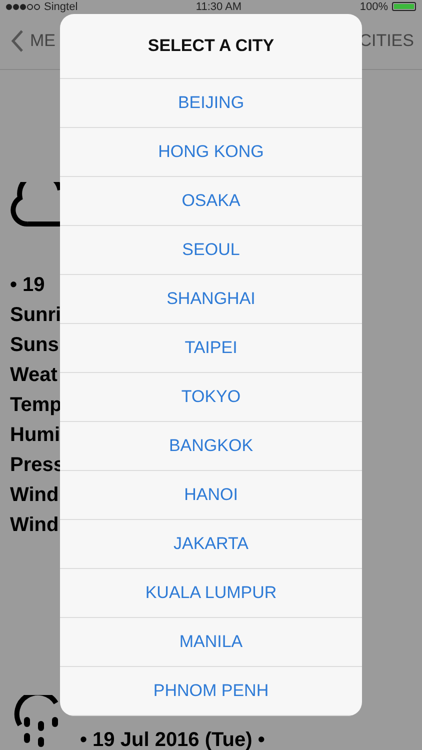  What do you see at coordinates (211, 593) in the screenshot?
I see `city-option: KUALA LUMPUR` at bounding box center [211, 593].